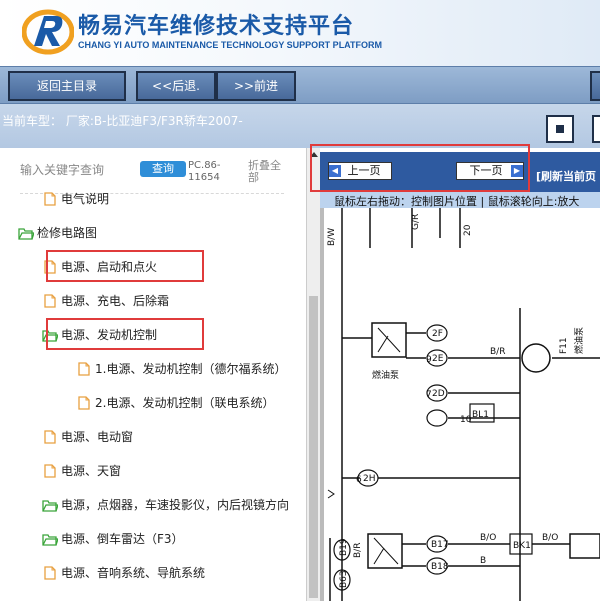 The width and height of the screenshot is (600, 601). Describe the element at coordinates (369, 479) in the screenshot. I see `diagram-label: 2H` at that location.